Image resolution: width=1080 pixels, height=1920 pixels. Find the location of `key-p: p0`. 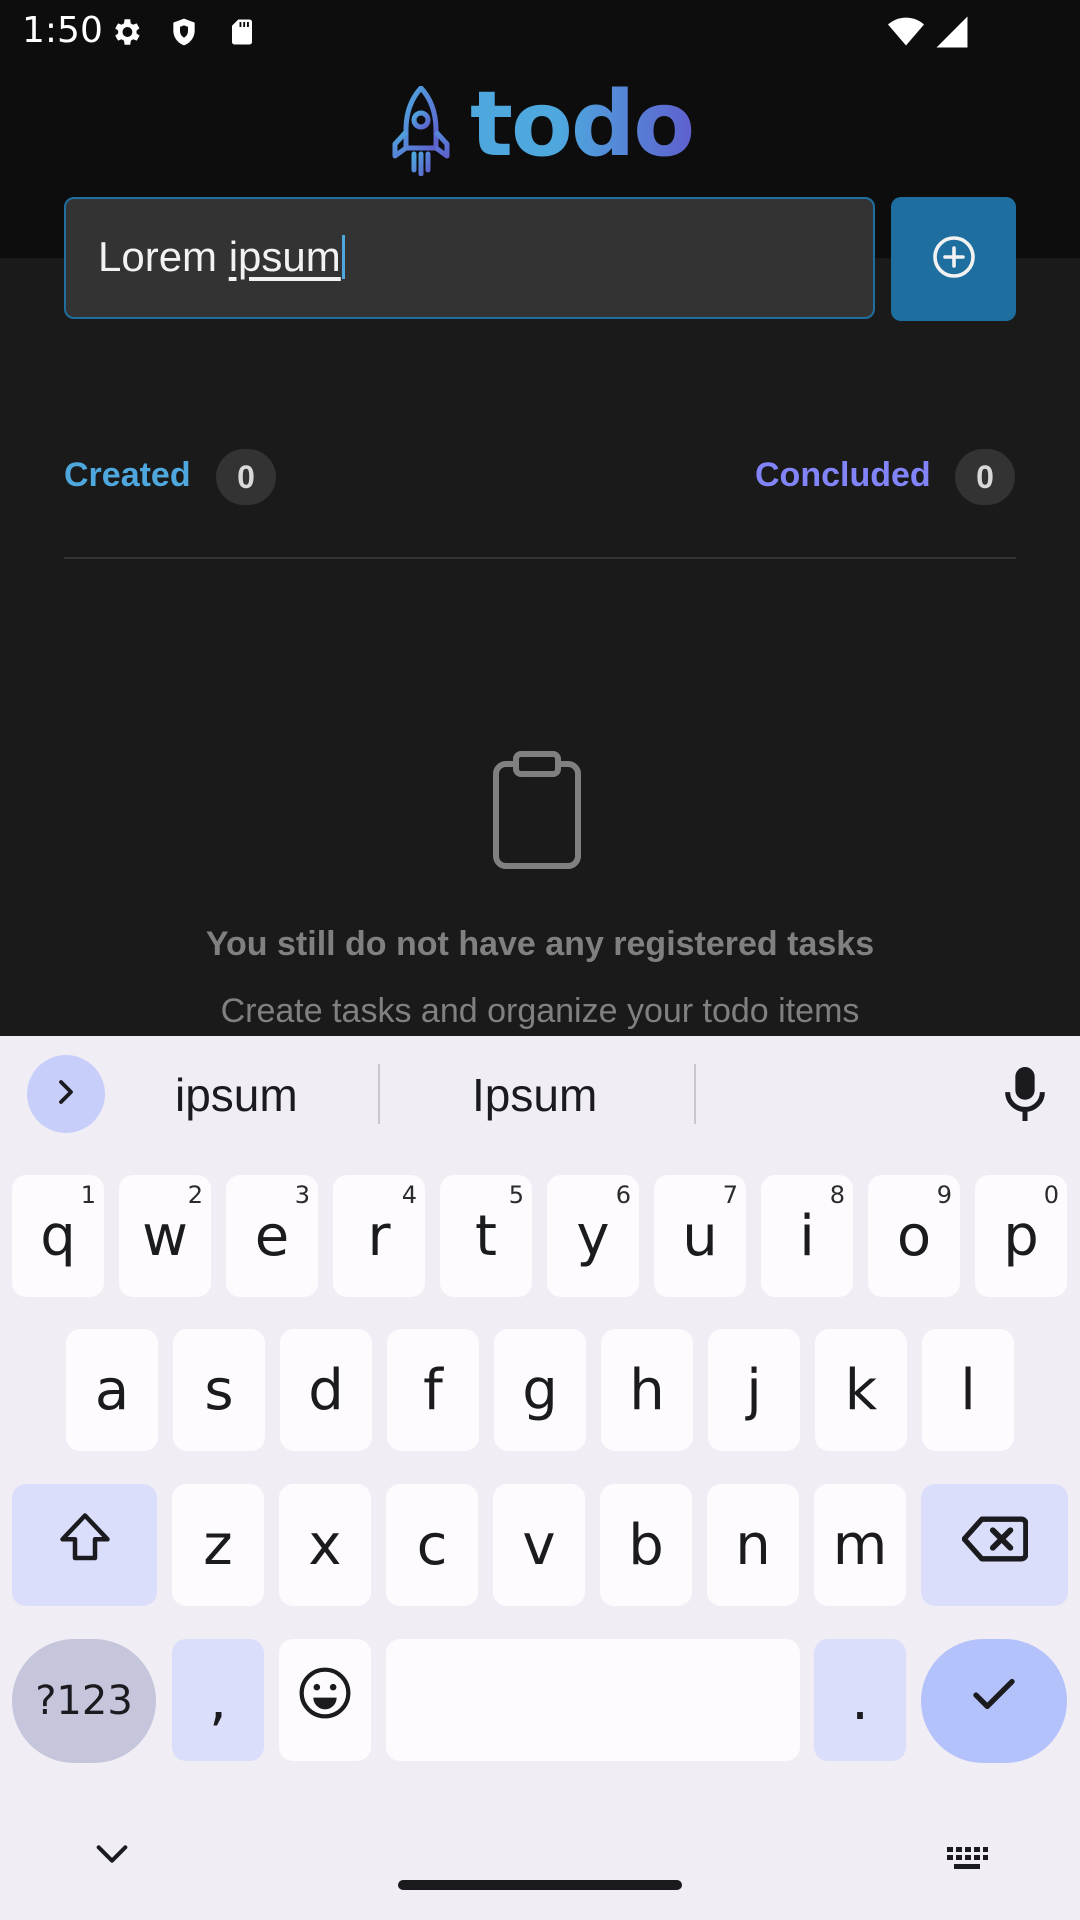

key-p: p0 is located at coordinates (1021, 1236).